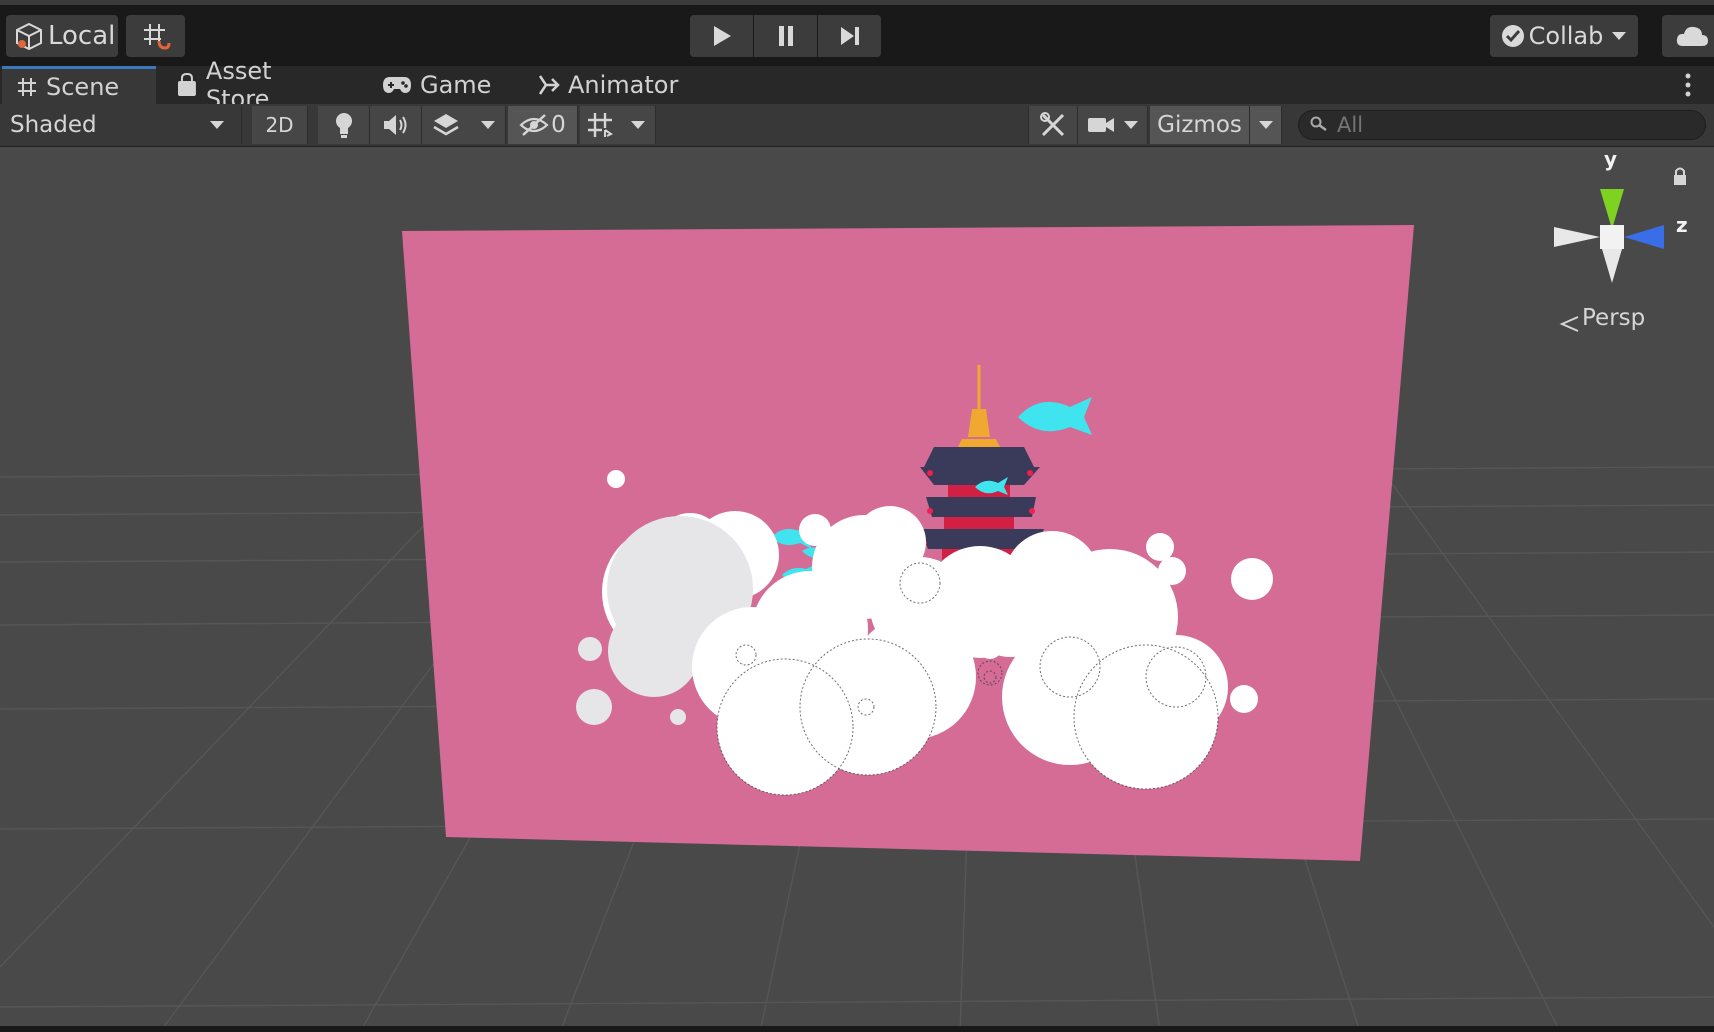 The height and width of the screenshot is (1032, 1714). What do you see at coordinates (1680, 176) in the screenshot?
I see `lock-icon` at bounding box center [1680, 176].